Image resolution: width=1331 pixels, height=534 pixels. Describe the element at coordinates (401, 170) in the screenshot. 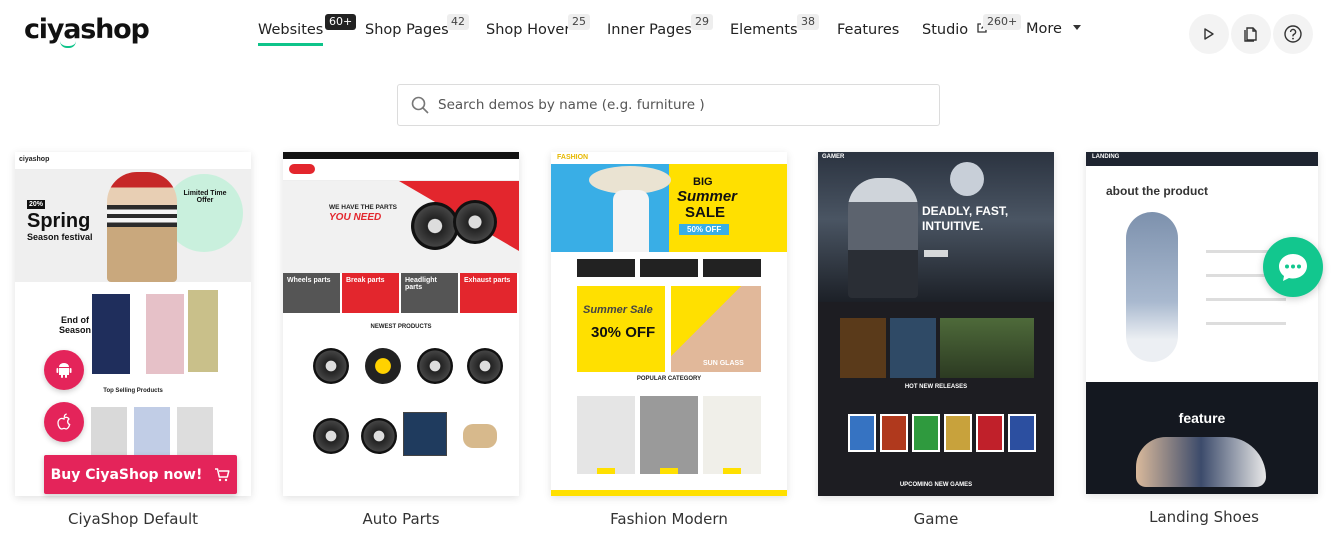

I see `thumb-nav` at that location.